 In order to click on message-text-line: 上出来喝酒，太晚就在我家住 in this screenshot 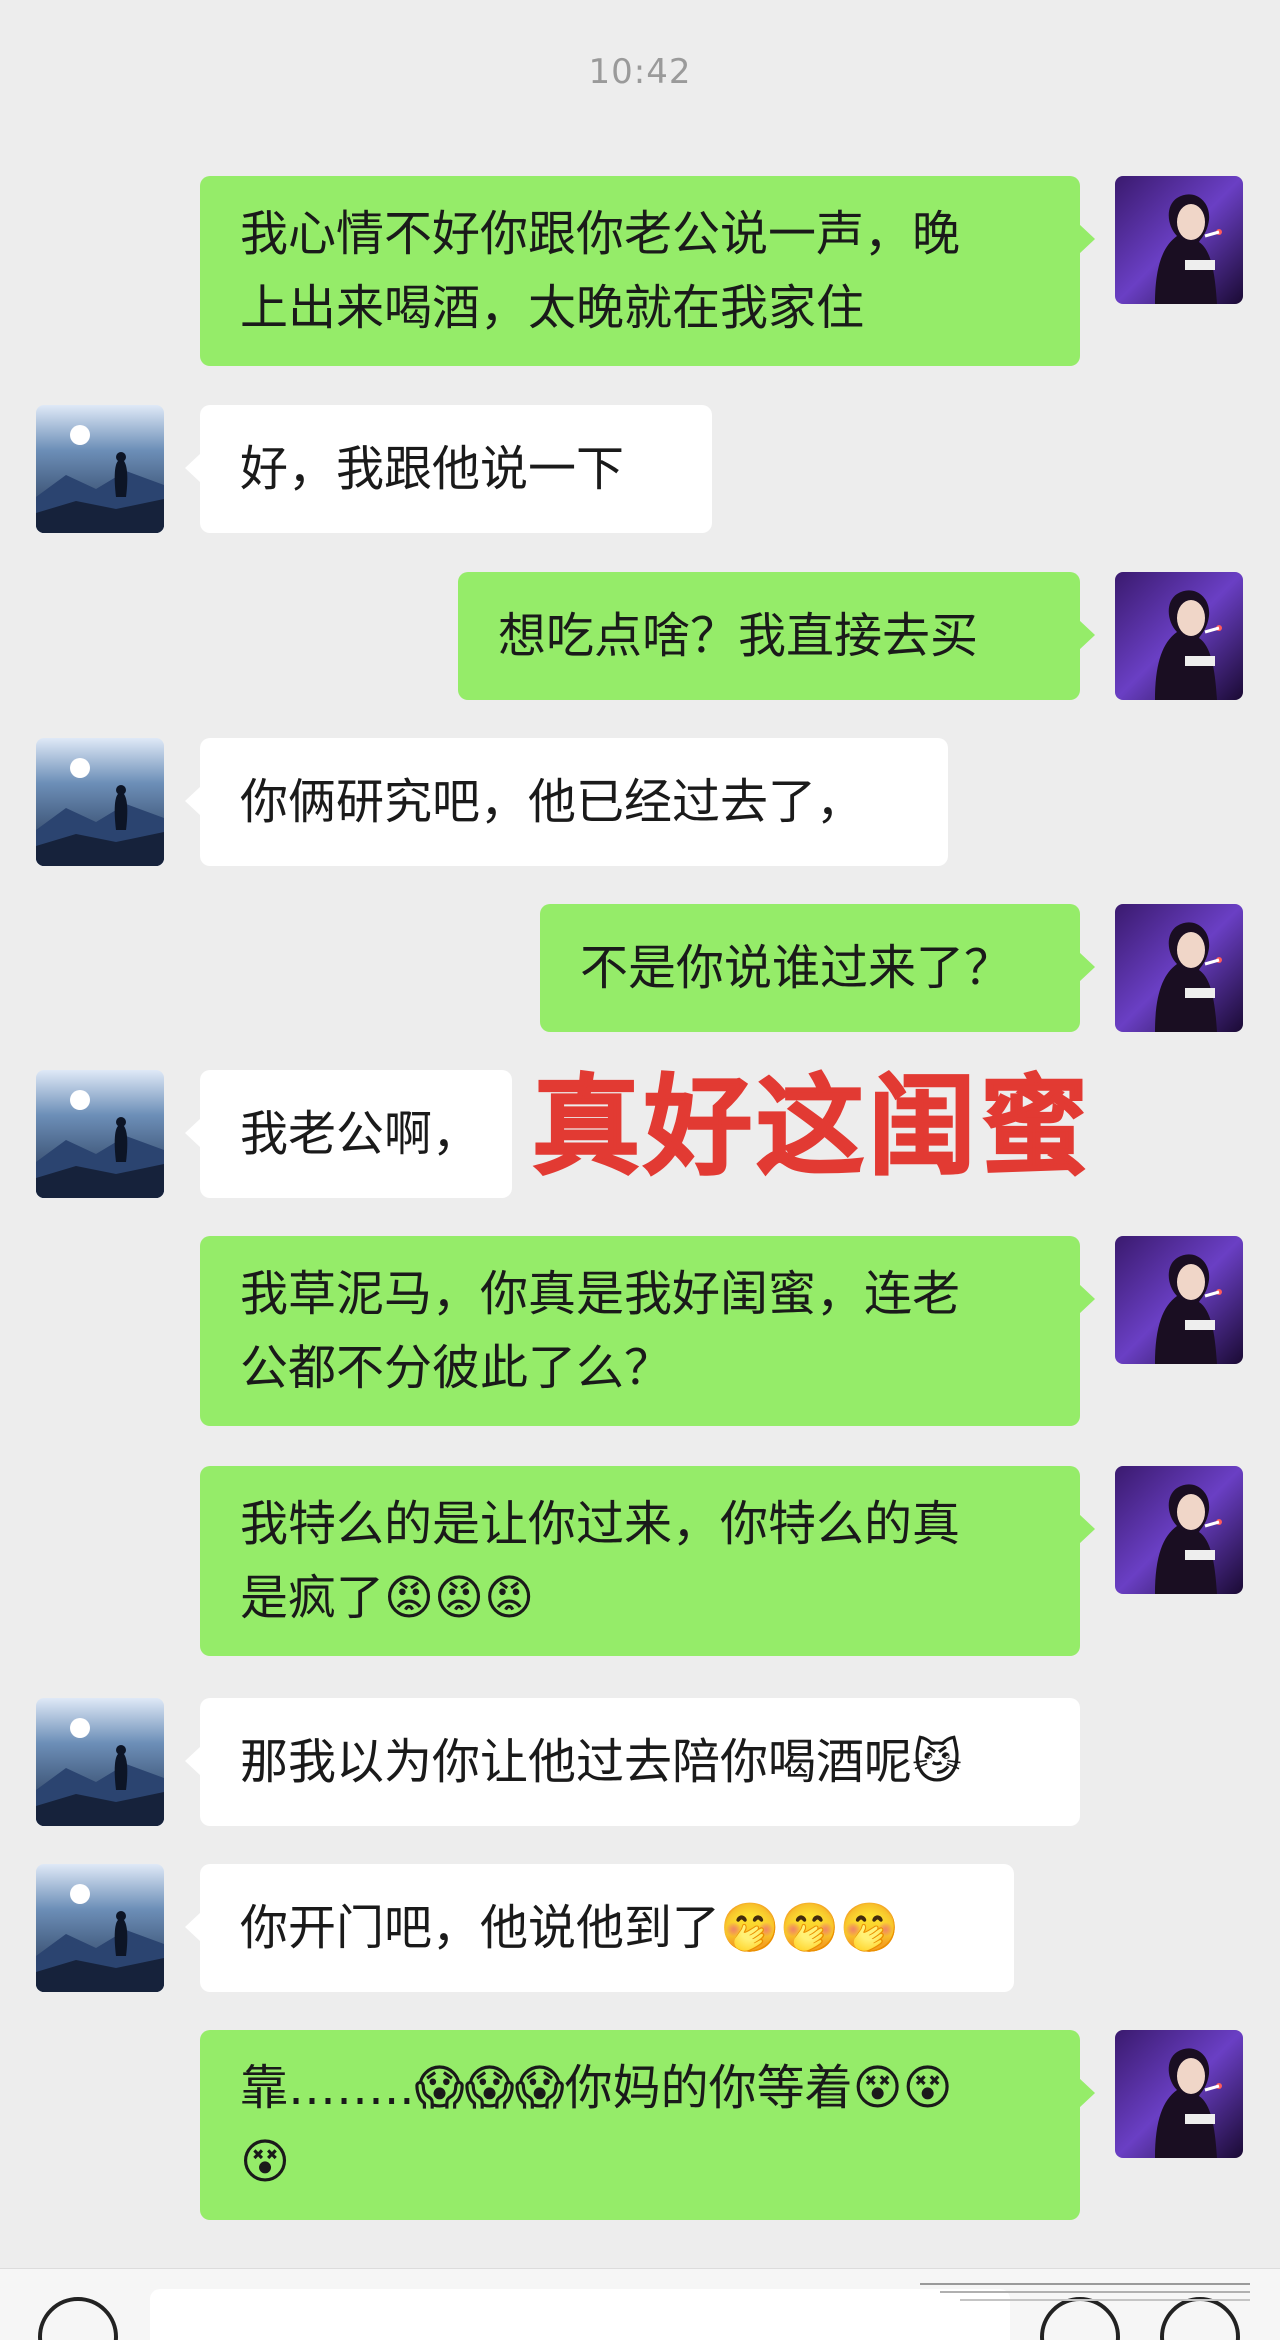, I will do `click(552, 308)`.